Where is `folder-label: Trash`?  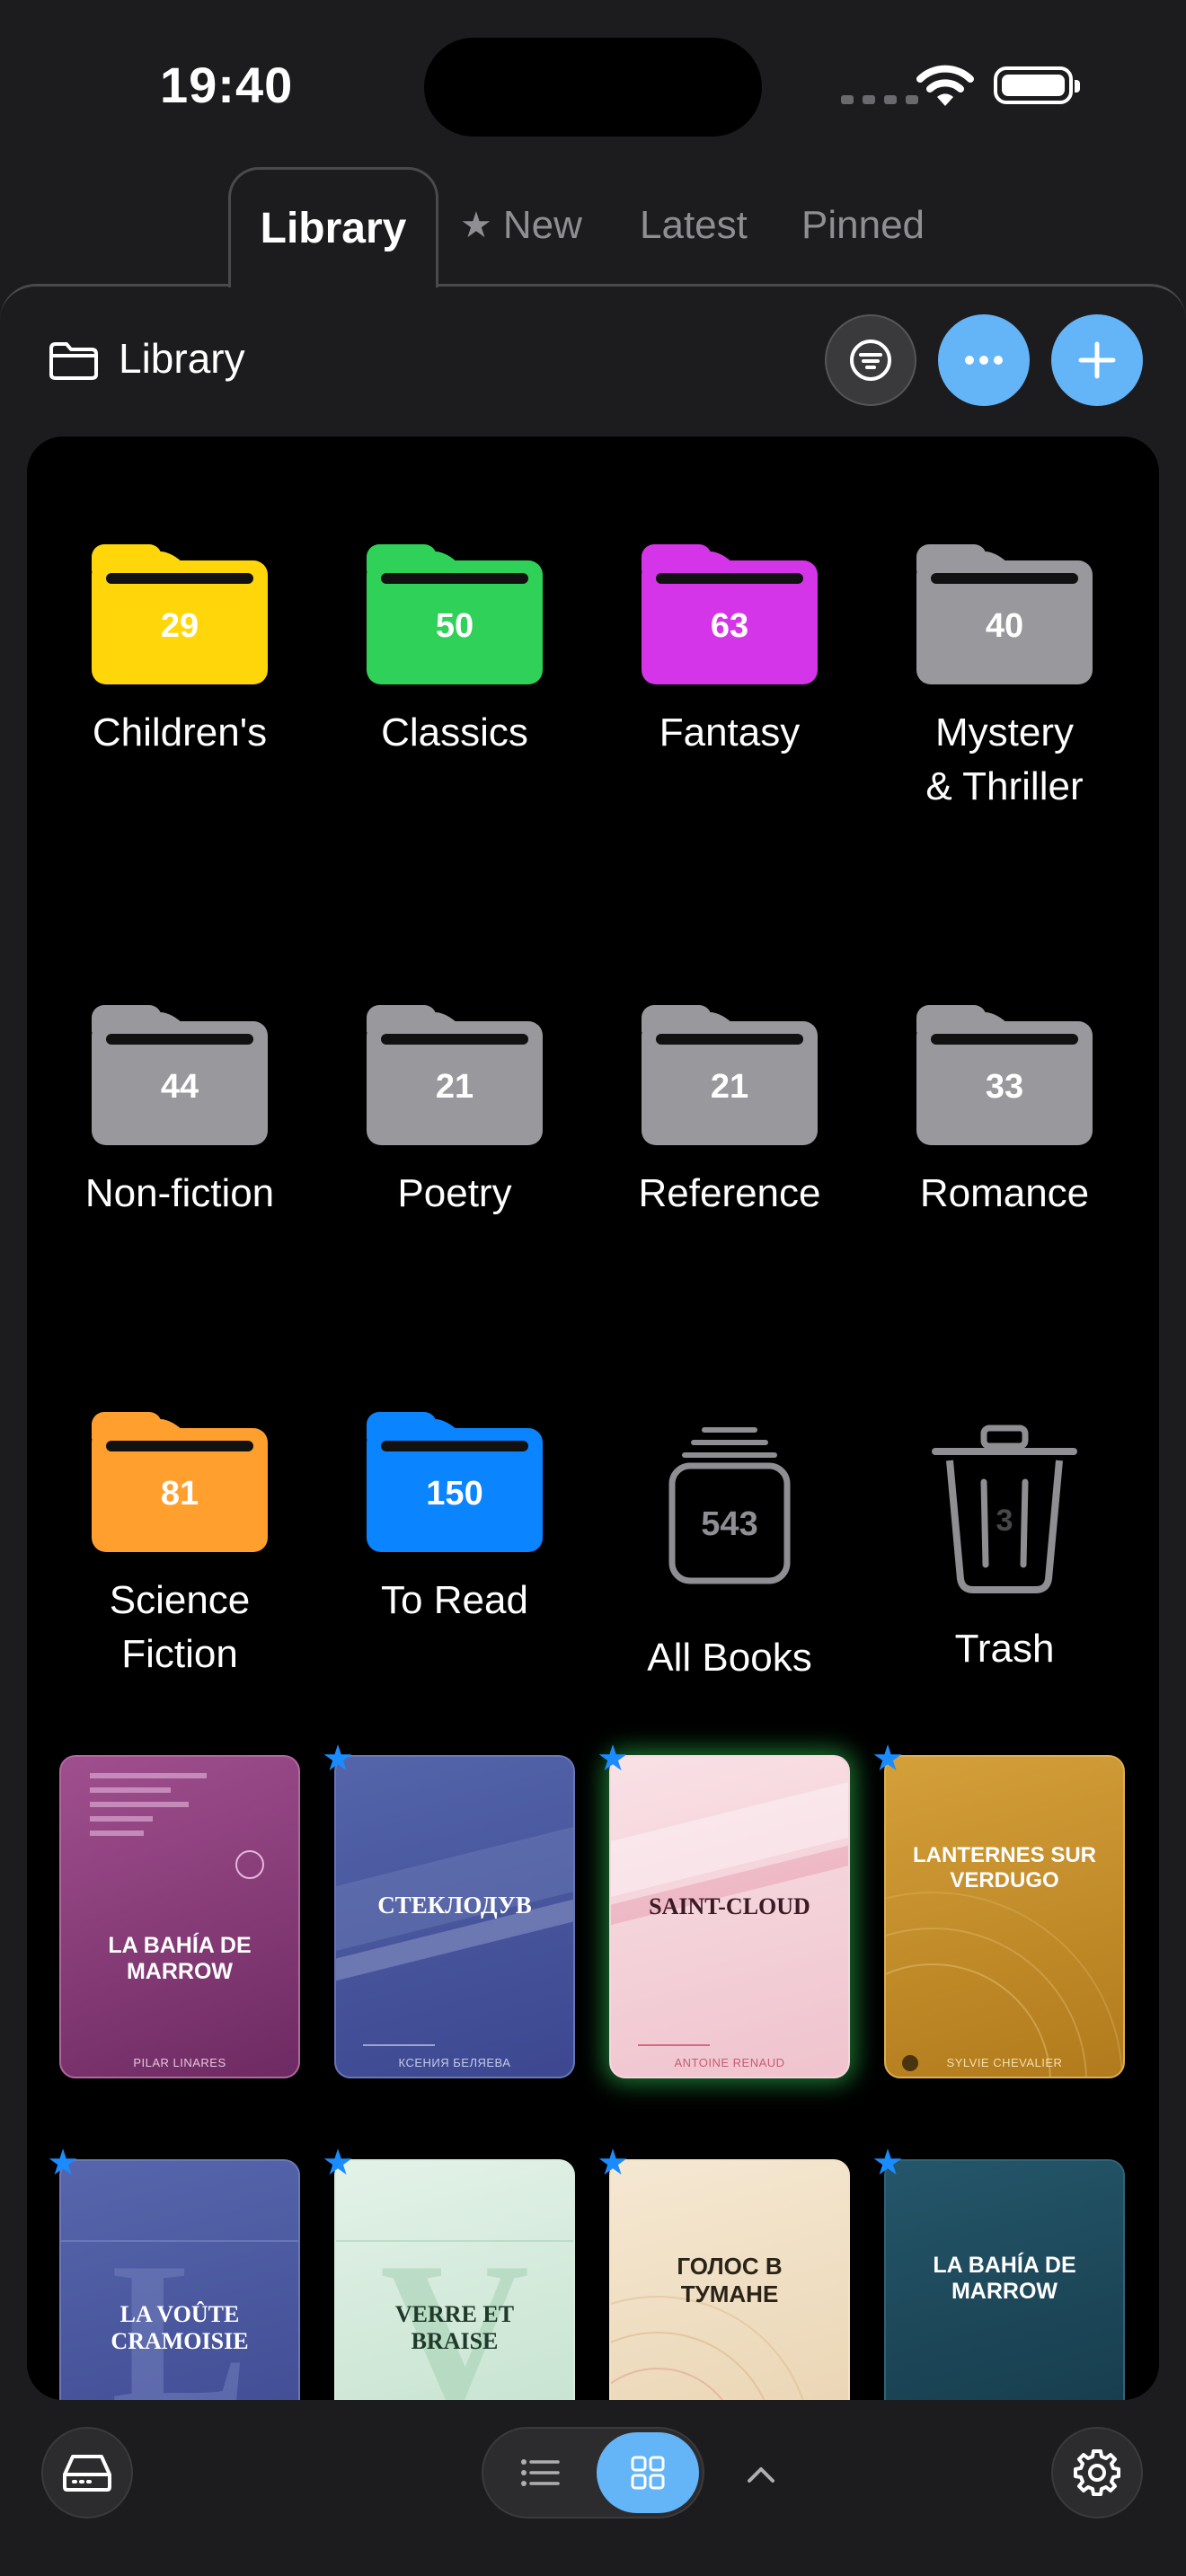
folder-label: Trash is located at coordinates (1004, 1649).